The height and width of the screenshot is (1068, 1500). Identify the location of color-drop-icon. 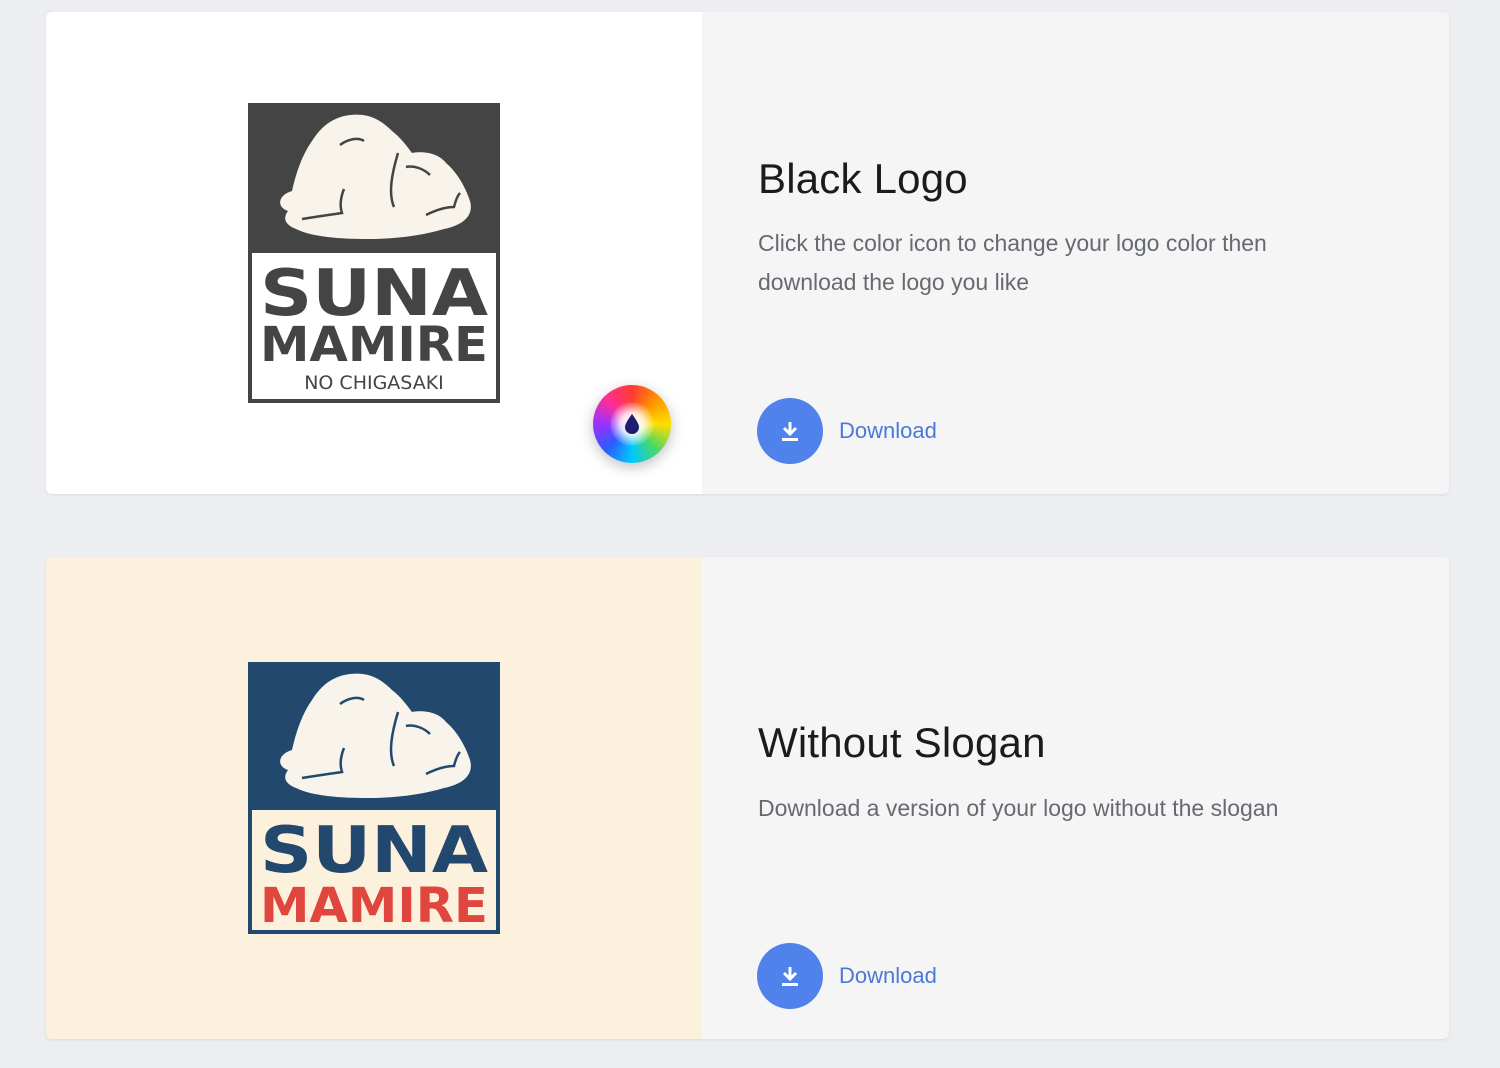
(632, 424).